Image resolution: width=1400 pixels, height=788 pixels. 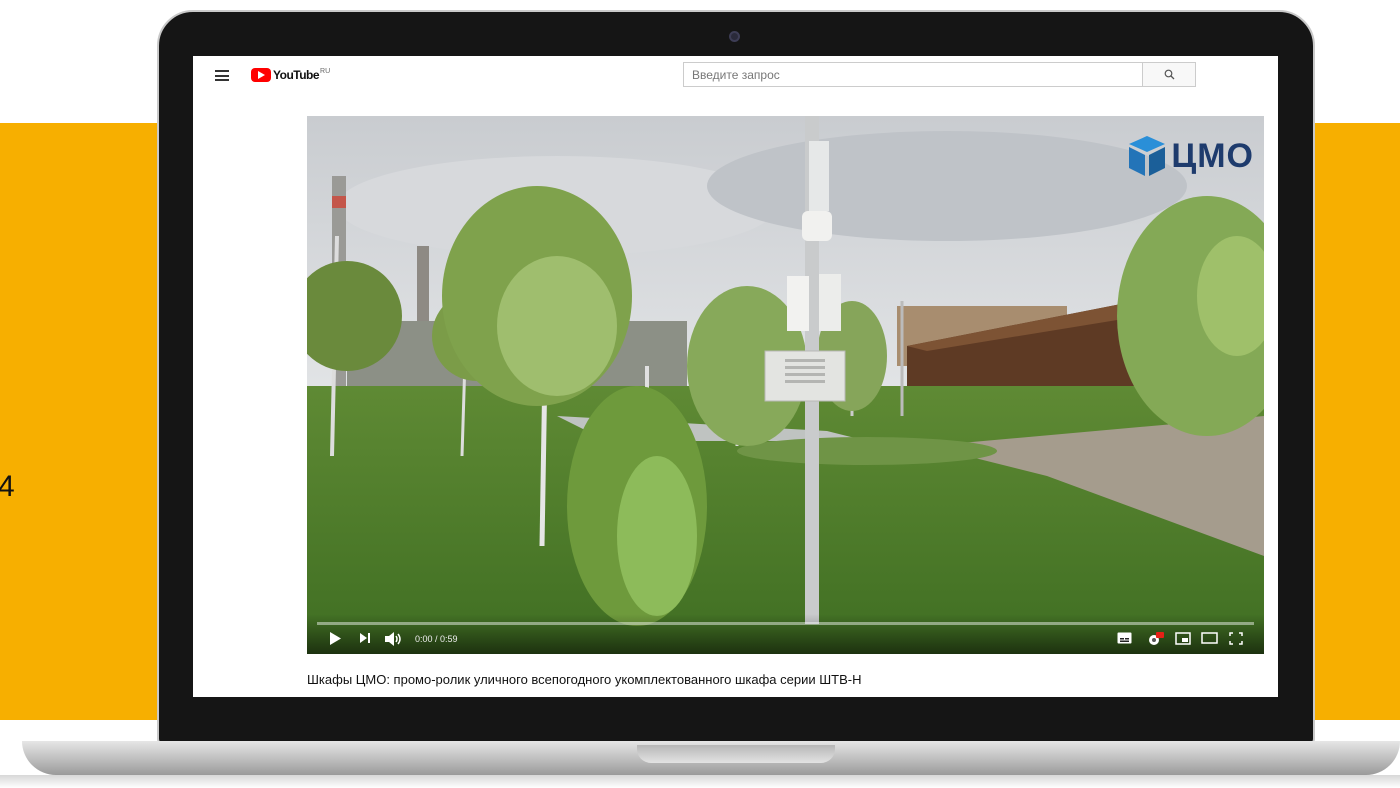 I want to click on youtube-play-logo-icon, so click(x=261, y=75).